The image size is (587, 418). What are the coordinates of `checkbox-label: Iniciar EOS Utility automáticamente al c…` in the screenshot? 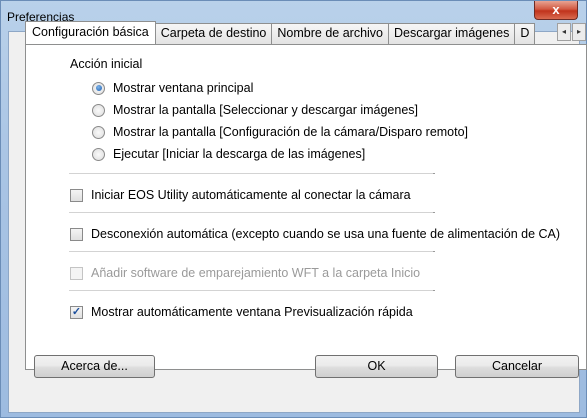 It's located at (251, 195).